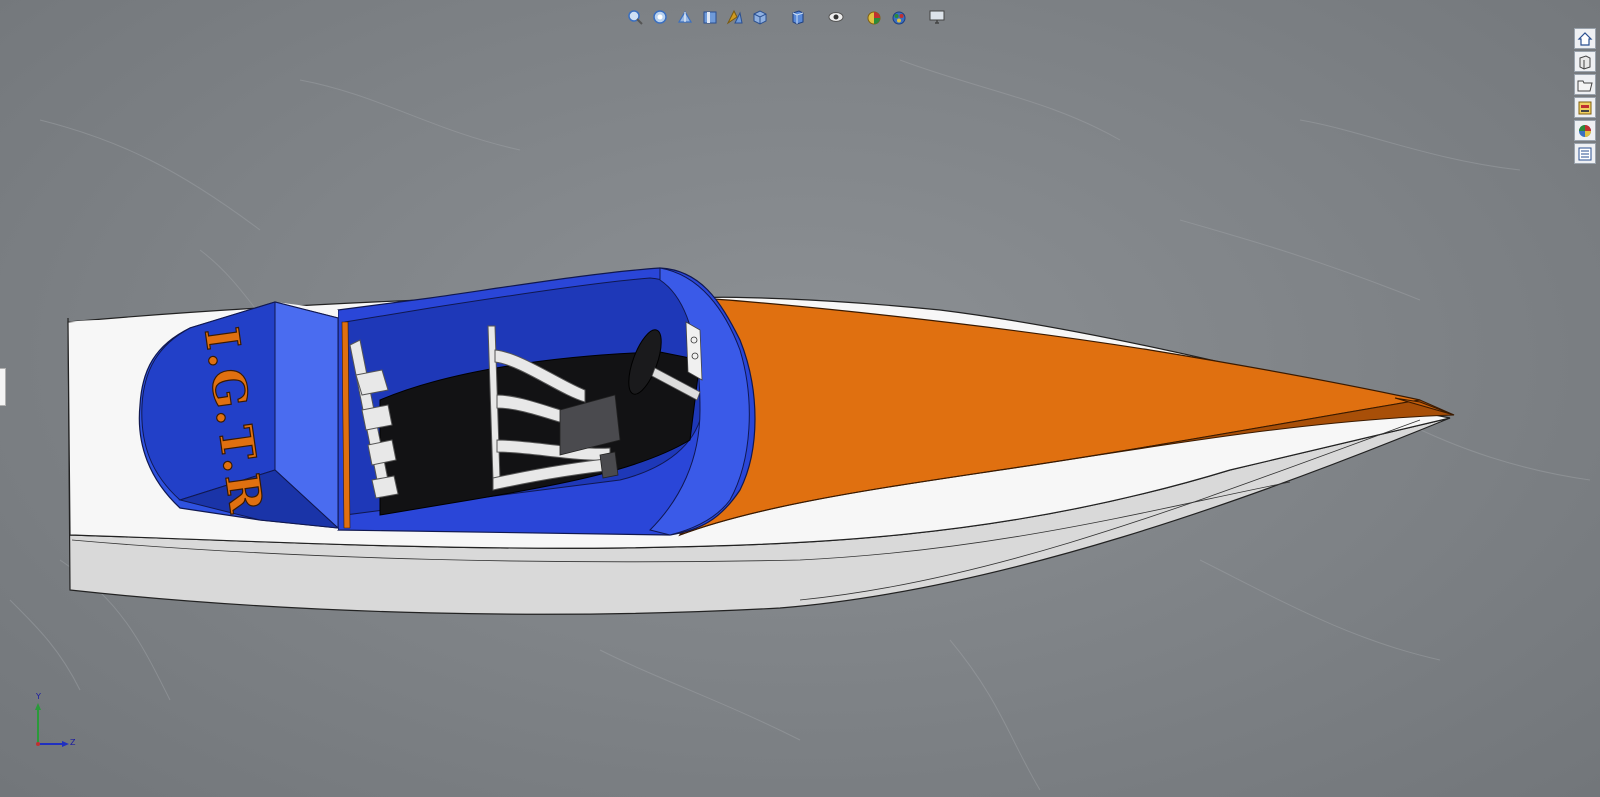  I want to click on edit-appearance-icon, so click(874, 18).